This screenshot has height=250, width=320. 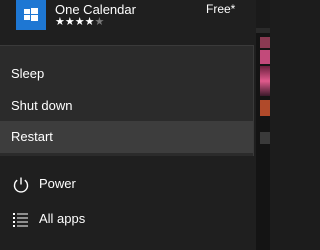 I want to click on power-button: Power, so click(x=128, y=184).